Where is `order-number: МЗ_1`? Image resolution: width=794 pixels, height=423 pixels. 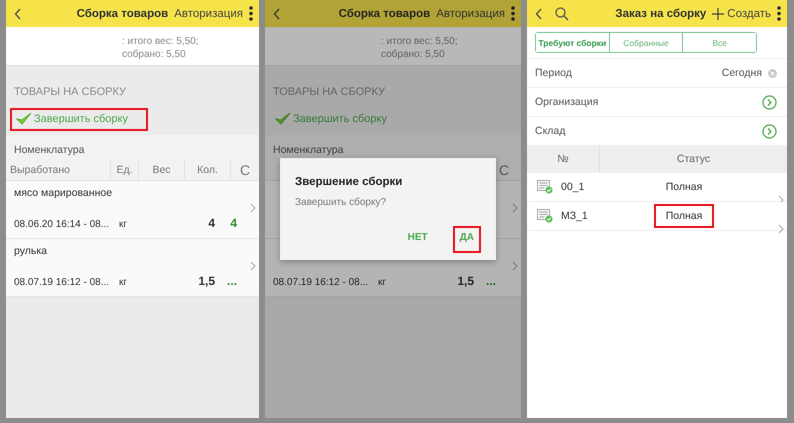
order-number: МЗ_1 is located at coordinates (574, 216).